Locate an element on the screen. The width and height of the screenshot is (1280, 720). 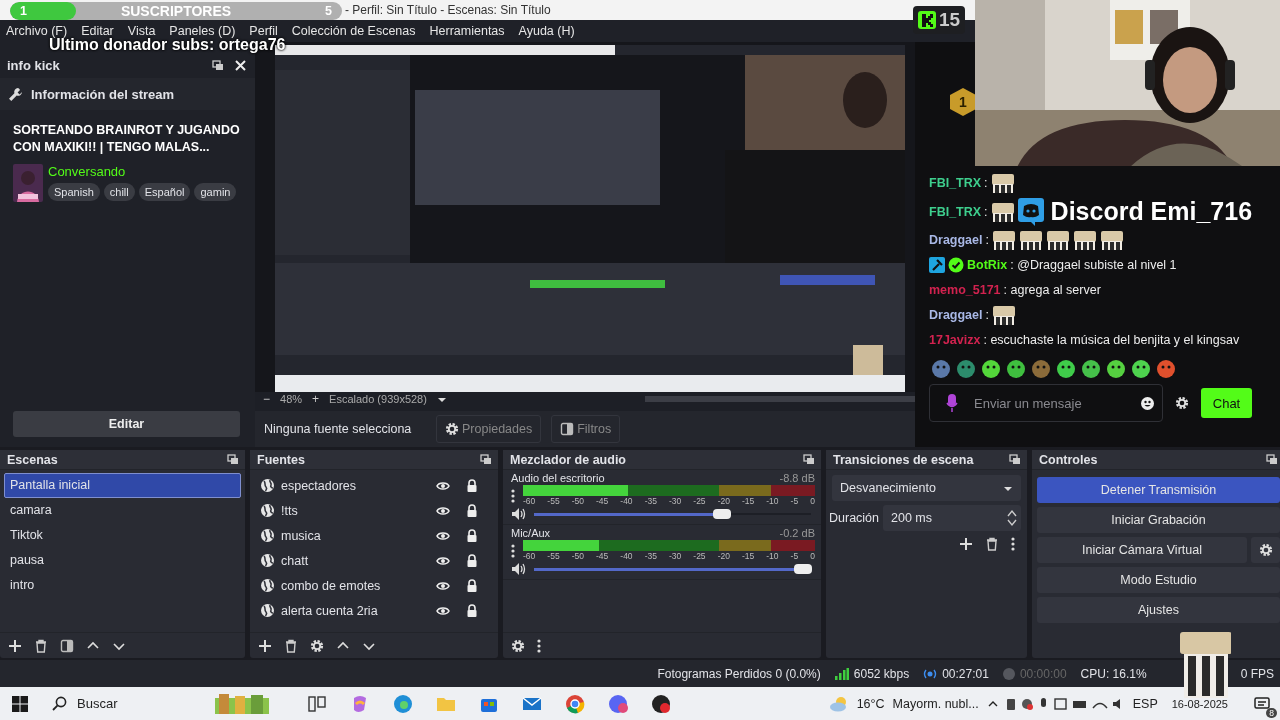
chat-username: Draggael is located at coordinates (956, 240).